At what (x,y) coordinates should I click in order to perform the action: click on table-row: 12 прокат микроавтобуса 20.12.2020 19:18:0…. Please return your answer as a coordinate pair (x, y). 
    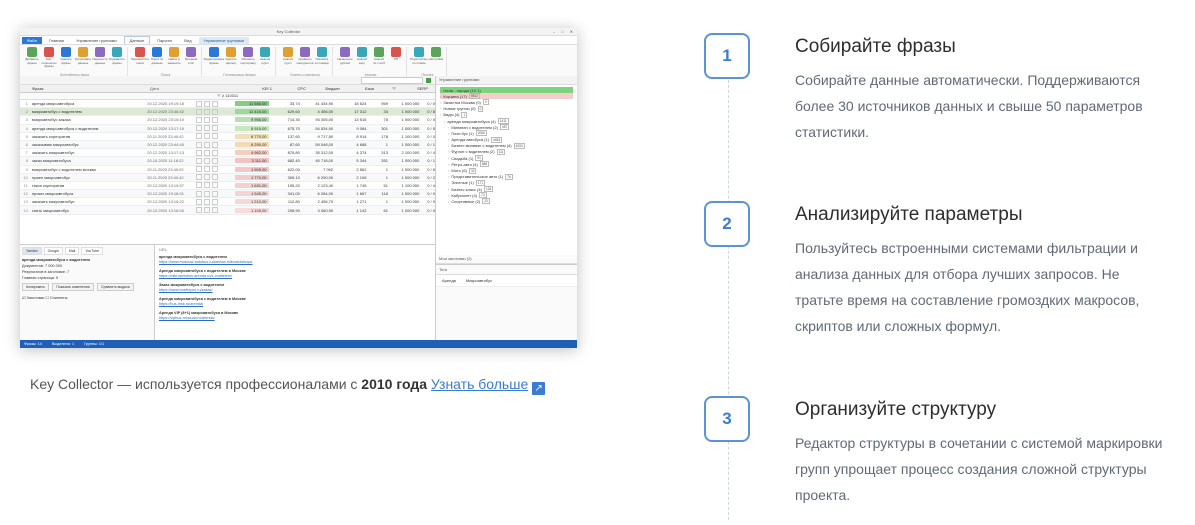
    Looking at the image, I should click on (227, 194).